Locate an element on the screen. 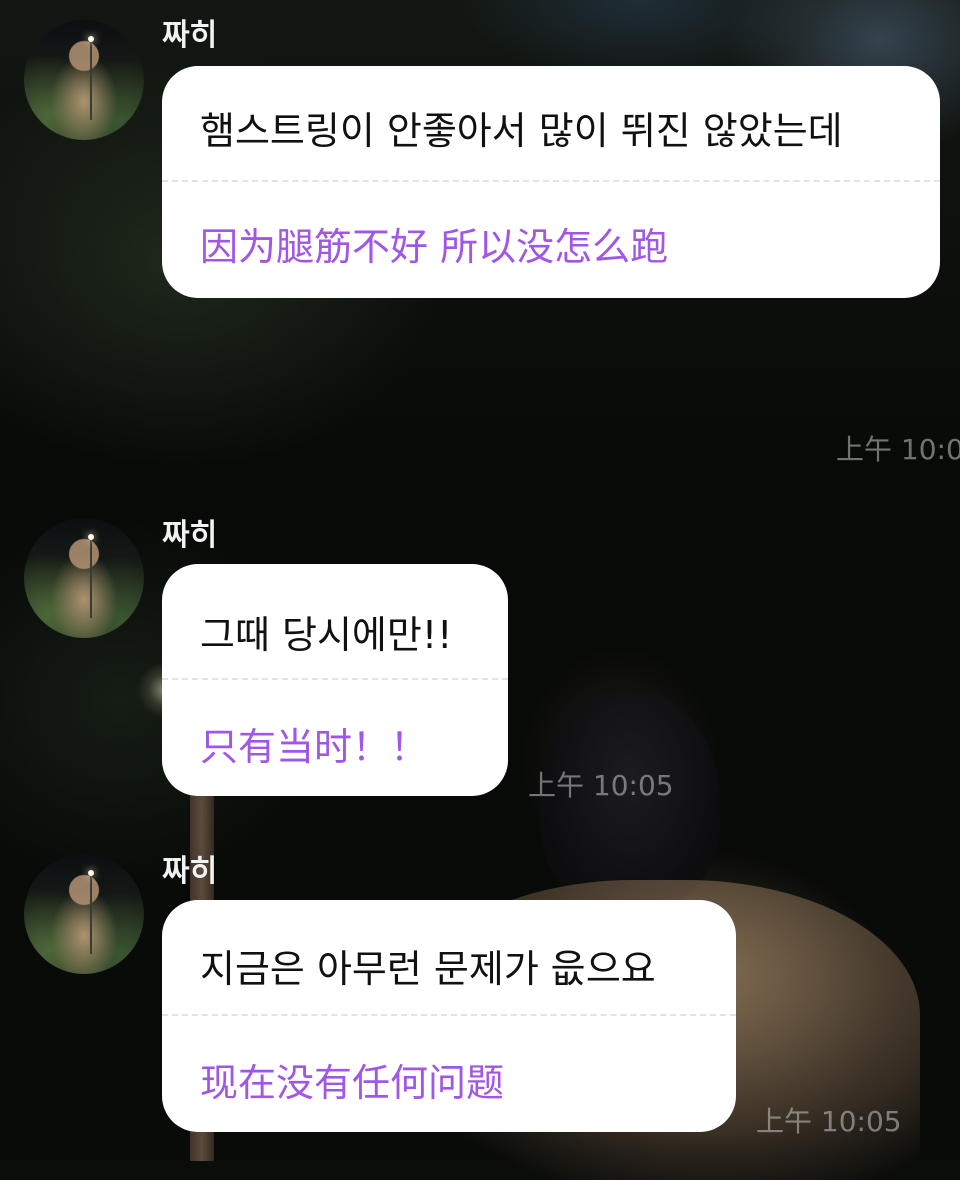 This screenshot has height=1180, width=960. message-korean-text: 햄스트링이 안좋아서 많이 뛰진 않았는데 is located at coordinates (521, 131).